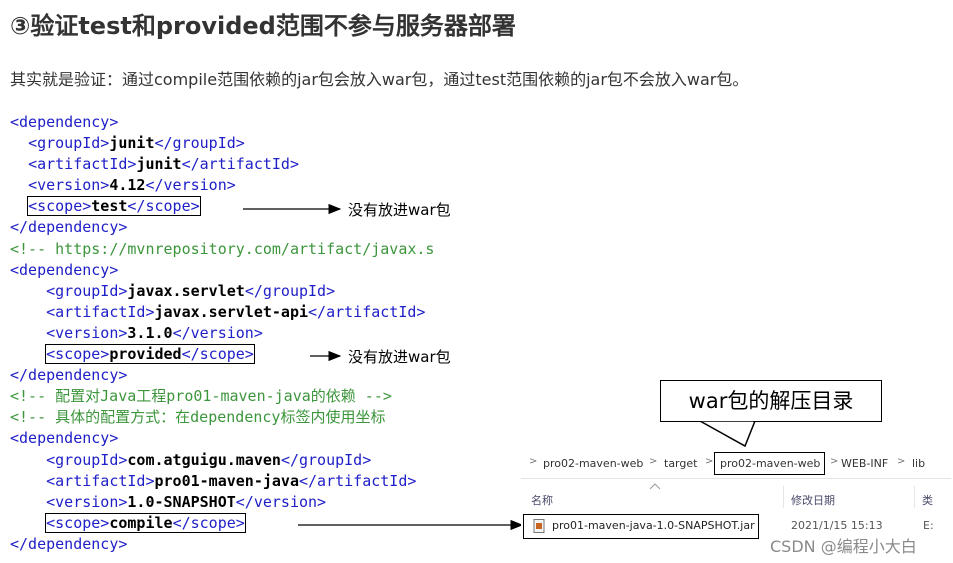 The image size is (953, 563). I want to click on sort-arrow-icon, so click(655, 486).